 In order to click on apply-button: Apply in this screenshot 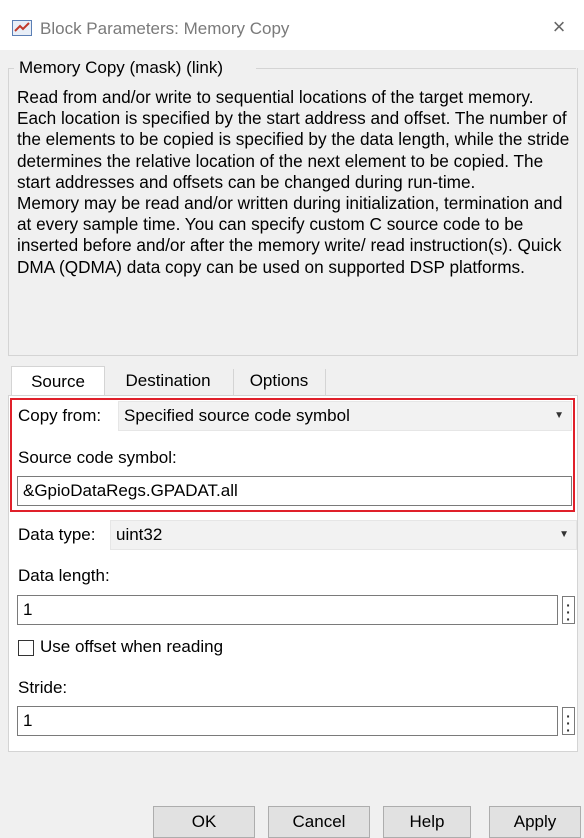, I will do `click(535, 822)`.